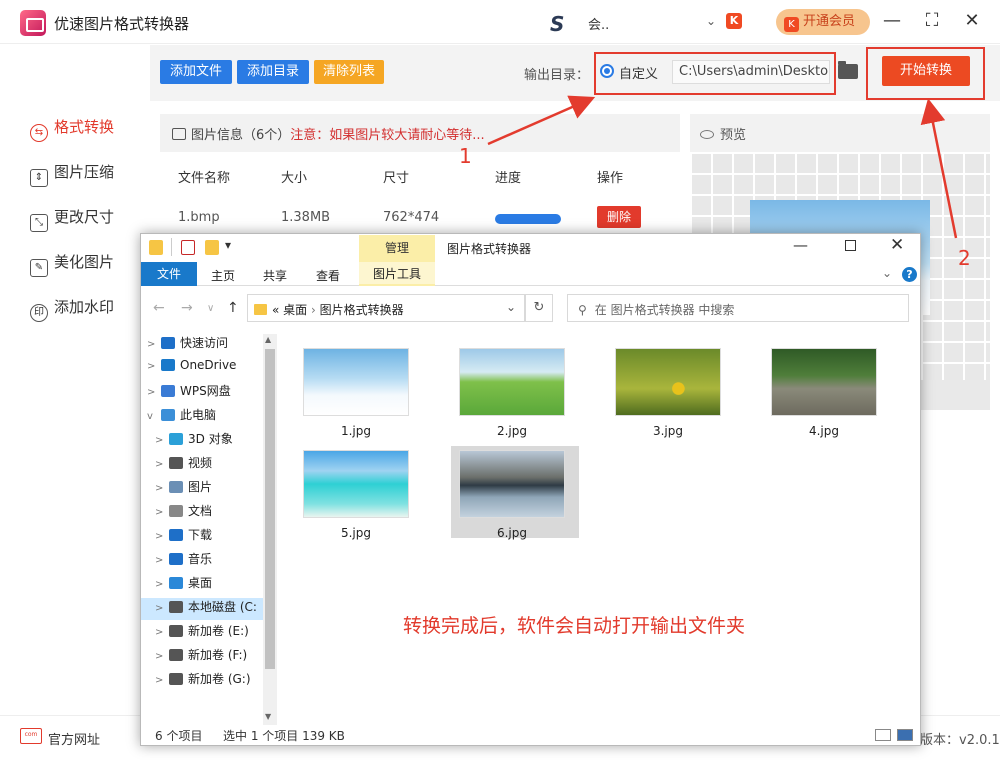 This screenshot has width=1000, height=760. Describe the element at coordinates (668, 431) in the screenshot. I see `file-name-label: 3.jpg` at that location.